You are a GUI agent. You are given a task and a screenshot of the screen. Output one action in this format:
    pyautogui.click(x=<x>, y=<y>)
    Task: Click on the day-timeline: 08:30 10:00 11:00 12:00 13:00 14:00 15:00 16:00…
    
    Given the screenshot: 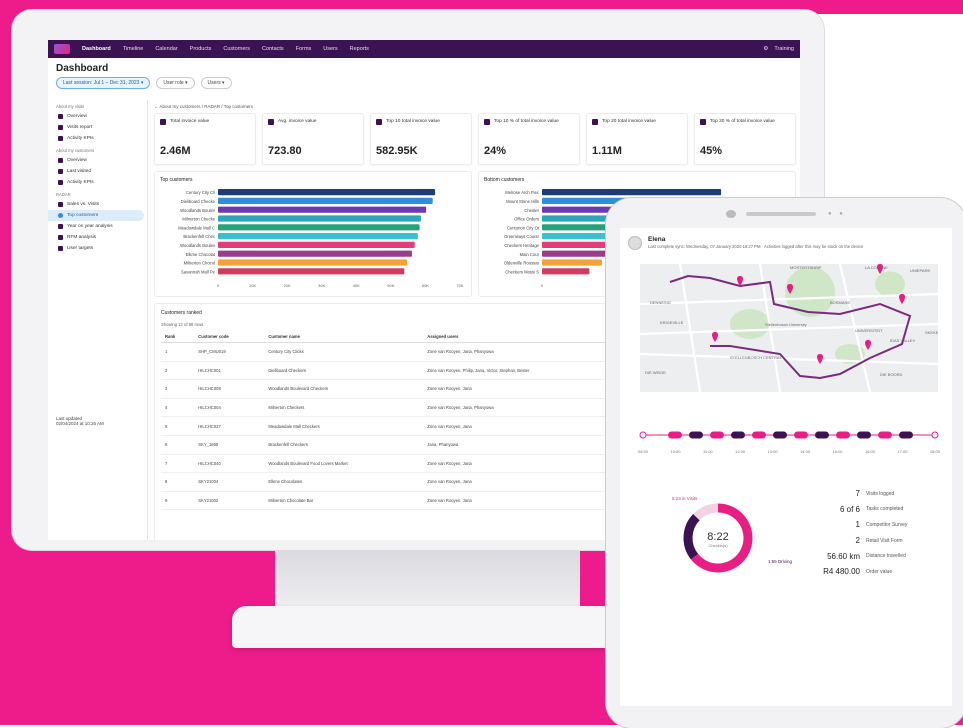 What is the action you would take?
    pyautogui.click(x=789, y=443)
    